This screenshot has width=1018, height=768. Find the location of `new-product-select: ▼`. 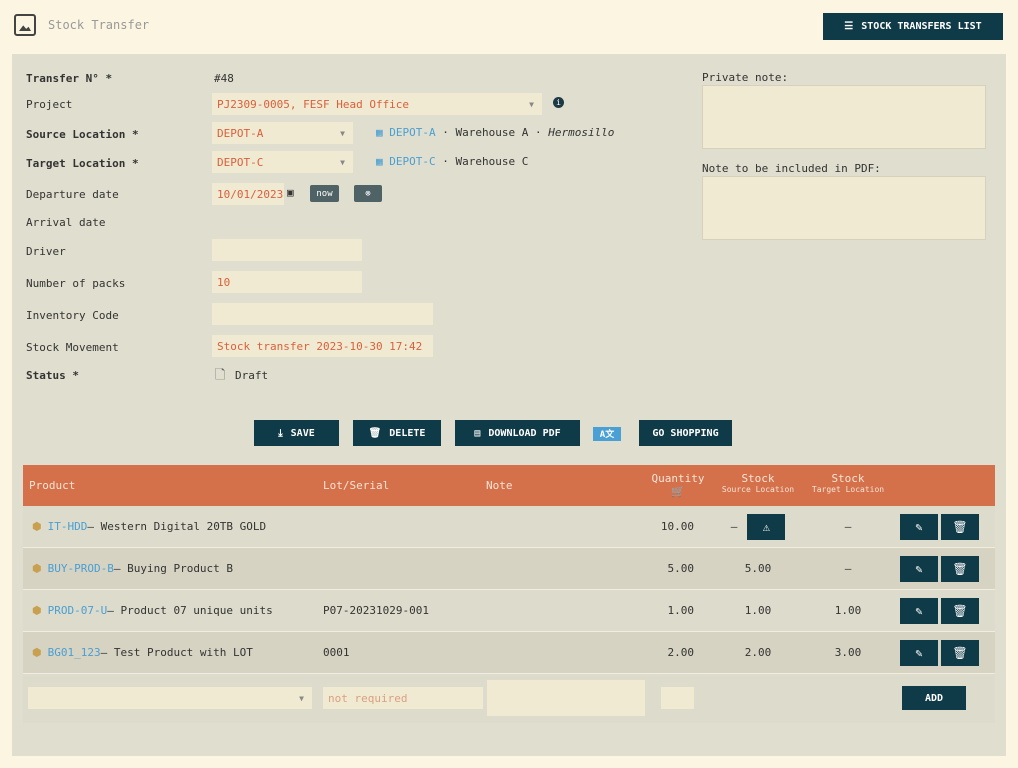

new-product-select: ▼ is located at coordinates (170, 698).